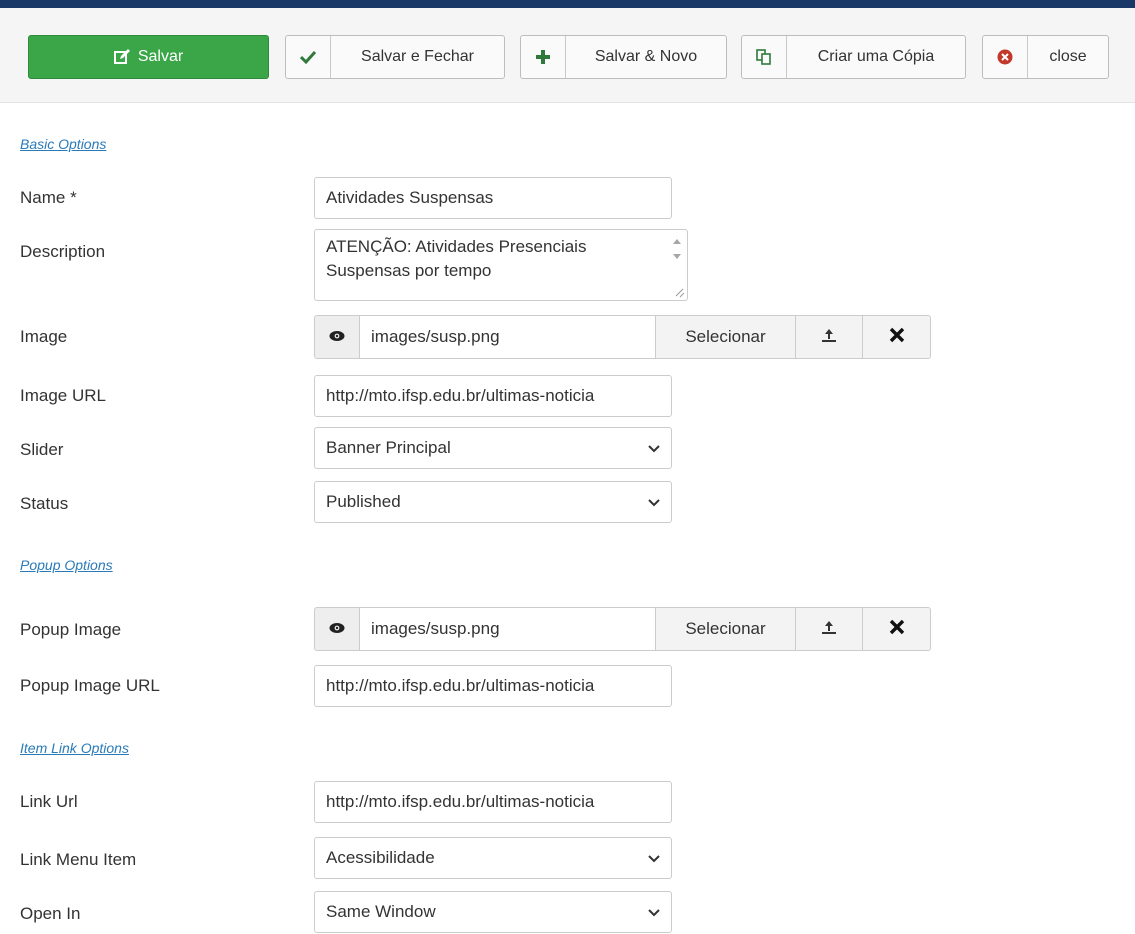 The image size is (1135, 934). Describe the element at coordinates (44, 503) in the screenshot. I see `status-label: Status` at that location.